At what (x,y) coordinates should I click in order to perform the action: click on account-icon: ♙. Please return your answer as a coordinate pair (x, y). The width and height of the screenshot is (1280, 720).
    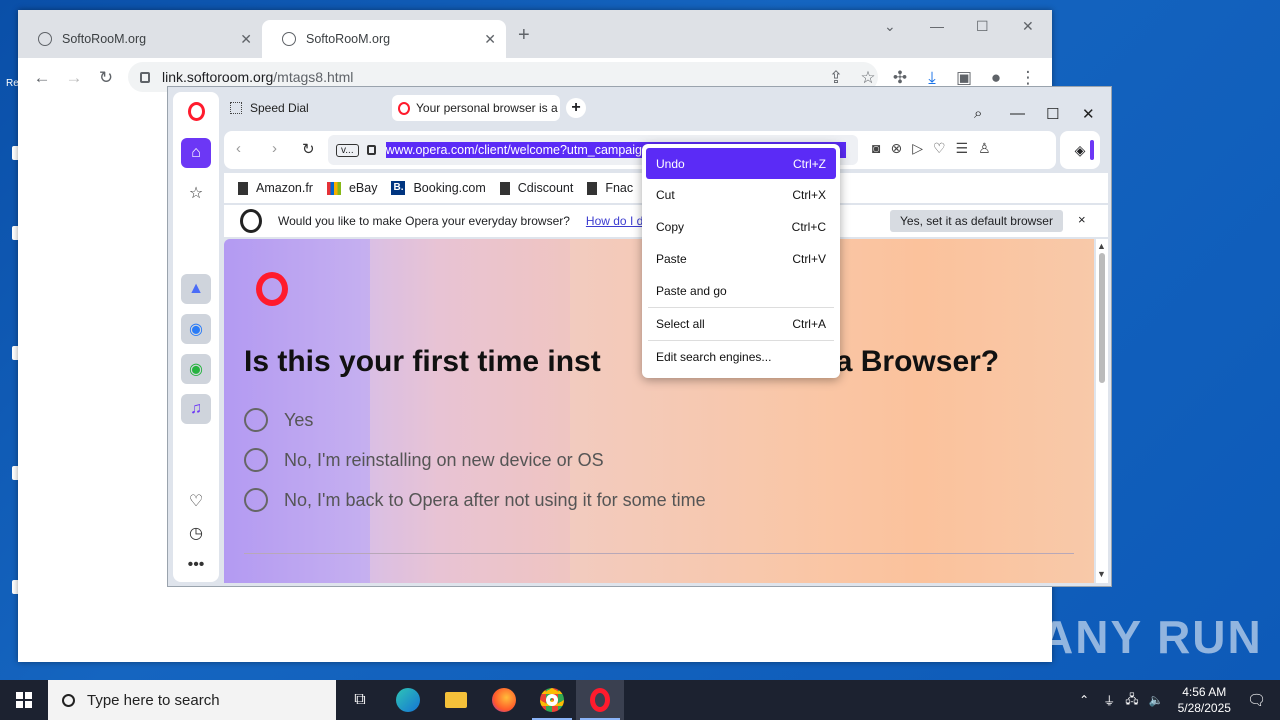
    Looking at the image, I should click on (984, 148).